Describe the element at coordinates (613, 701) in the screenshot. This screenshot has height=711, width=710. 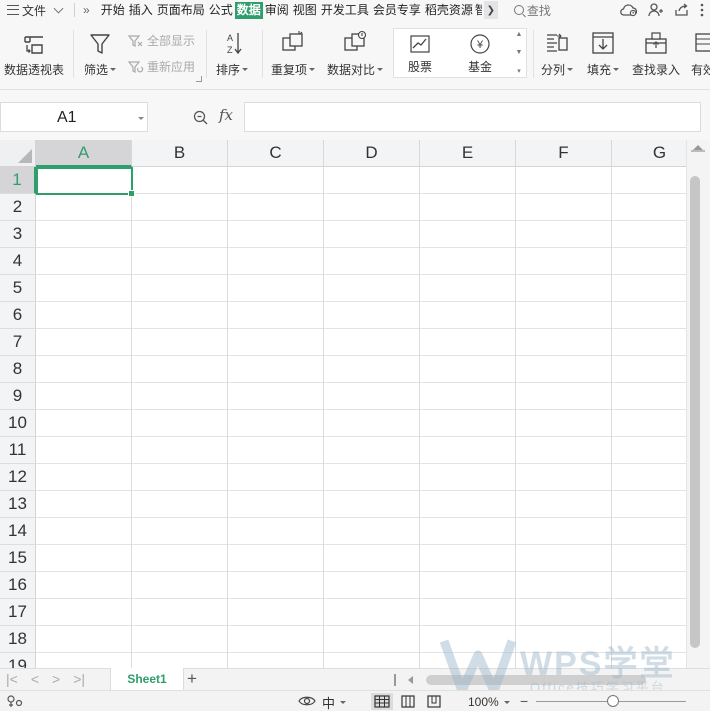
I see `zoom-slider-thumb` at that location.